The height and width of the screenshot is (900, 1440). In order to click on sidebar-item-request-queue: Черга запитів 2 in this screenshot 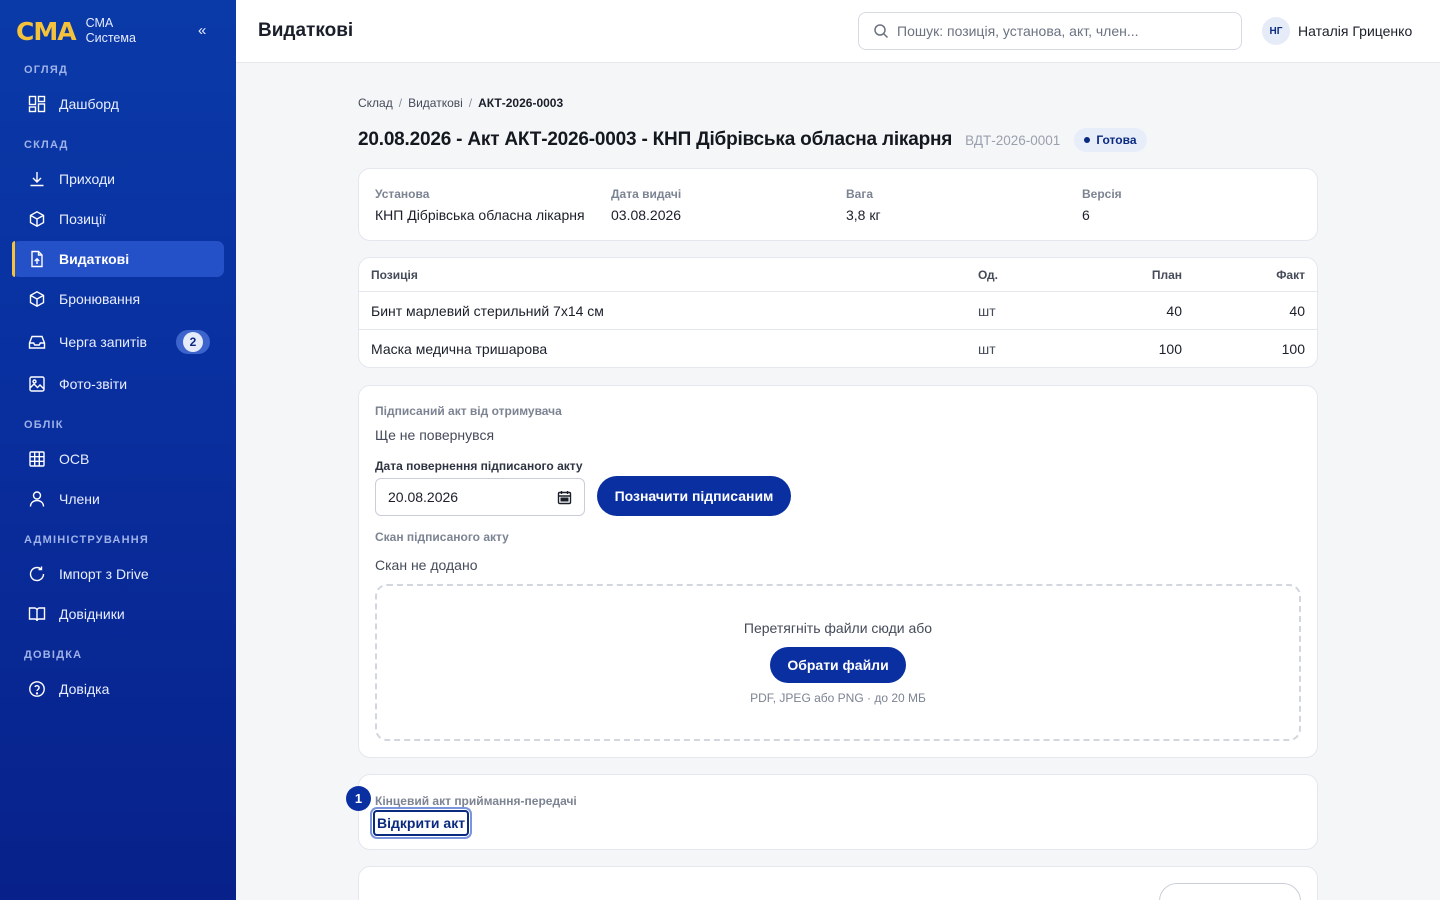, I will do `click(118, 342)`.